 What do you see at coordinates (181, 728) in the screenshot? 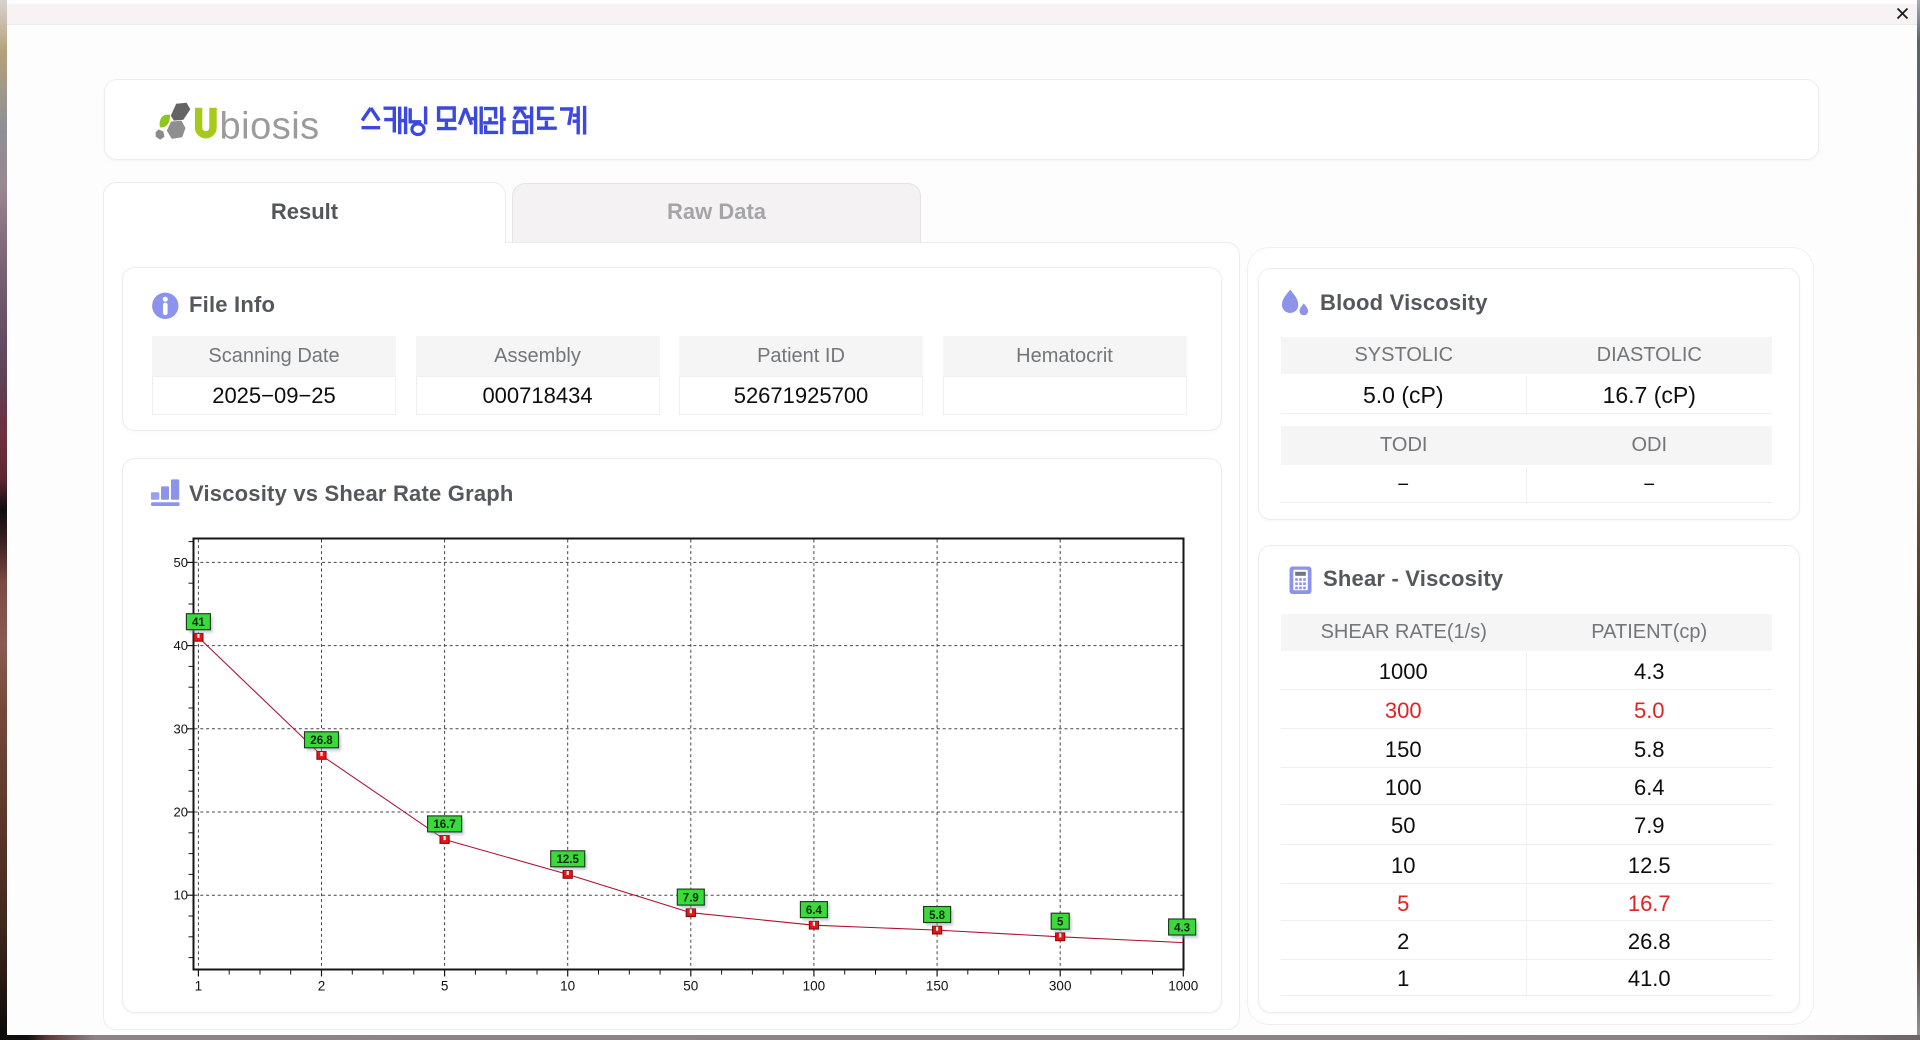
I see `svg-text: 30` at bounding box center [181, 728].